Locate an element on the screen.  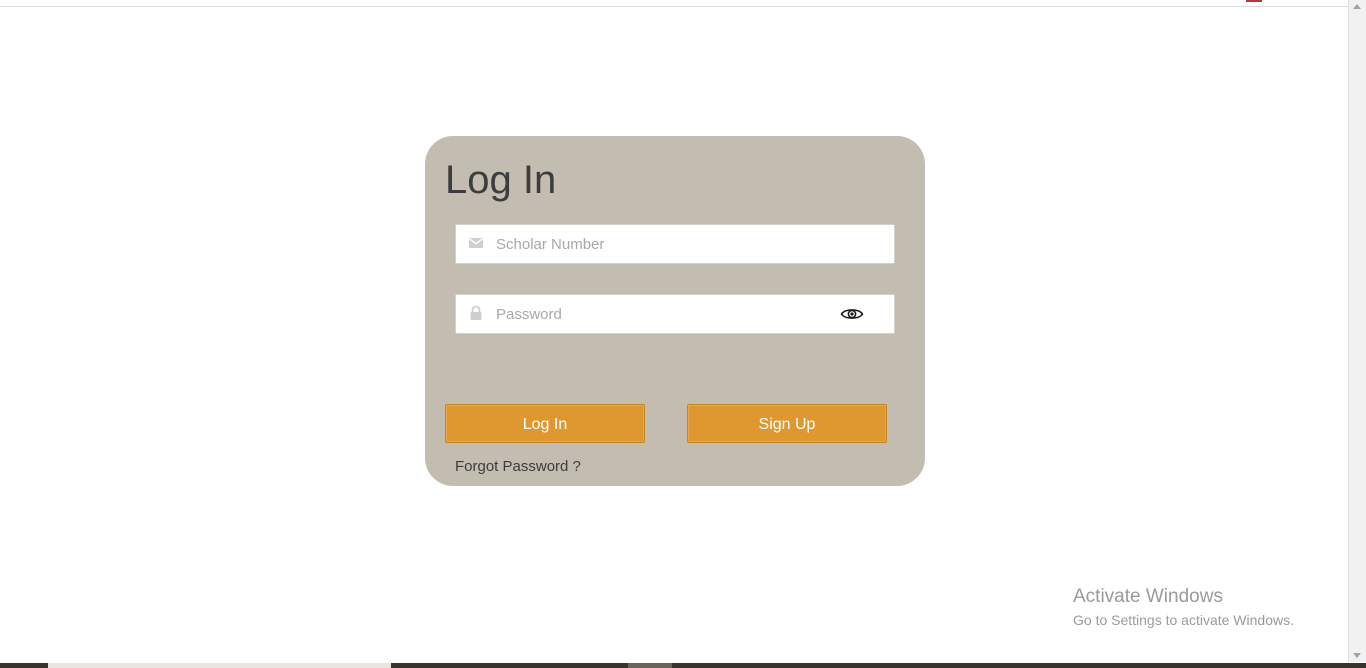
login-title: Log In is located at coordinates (501, 180).